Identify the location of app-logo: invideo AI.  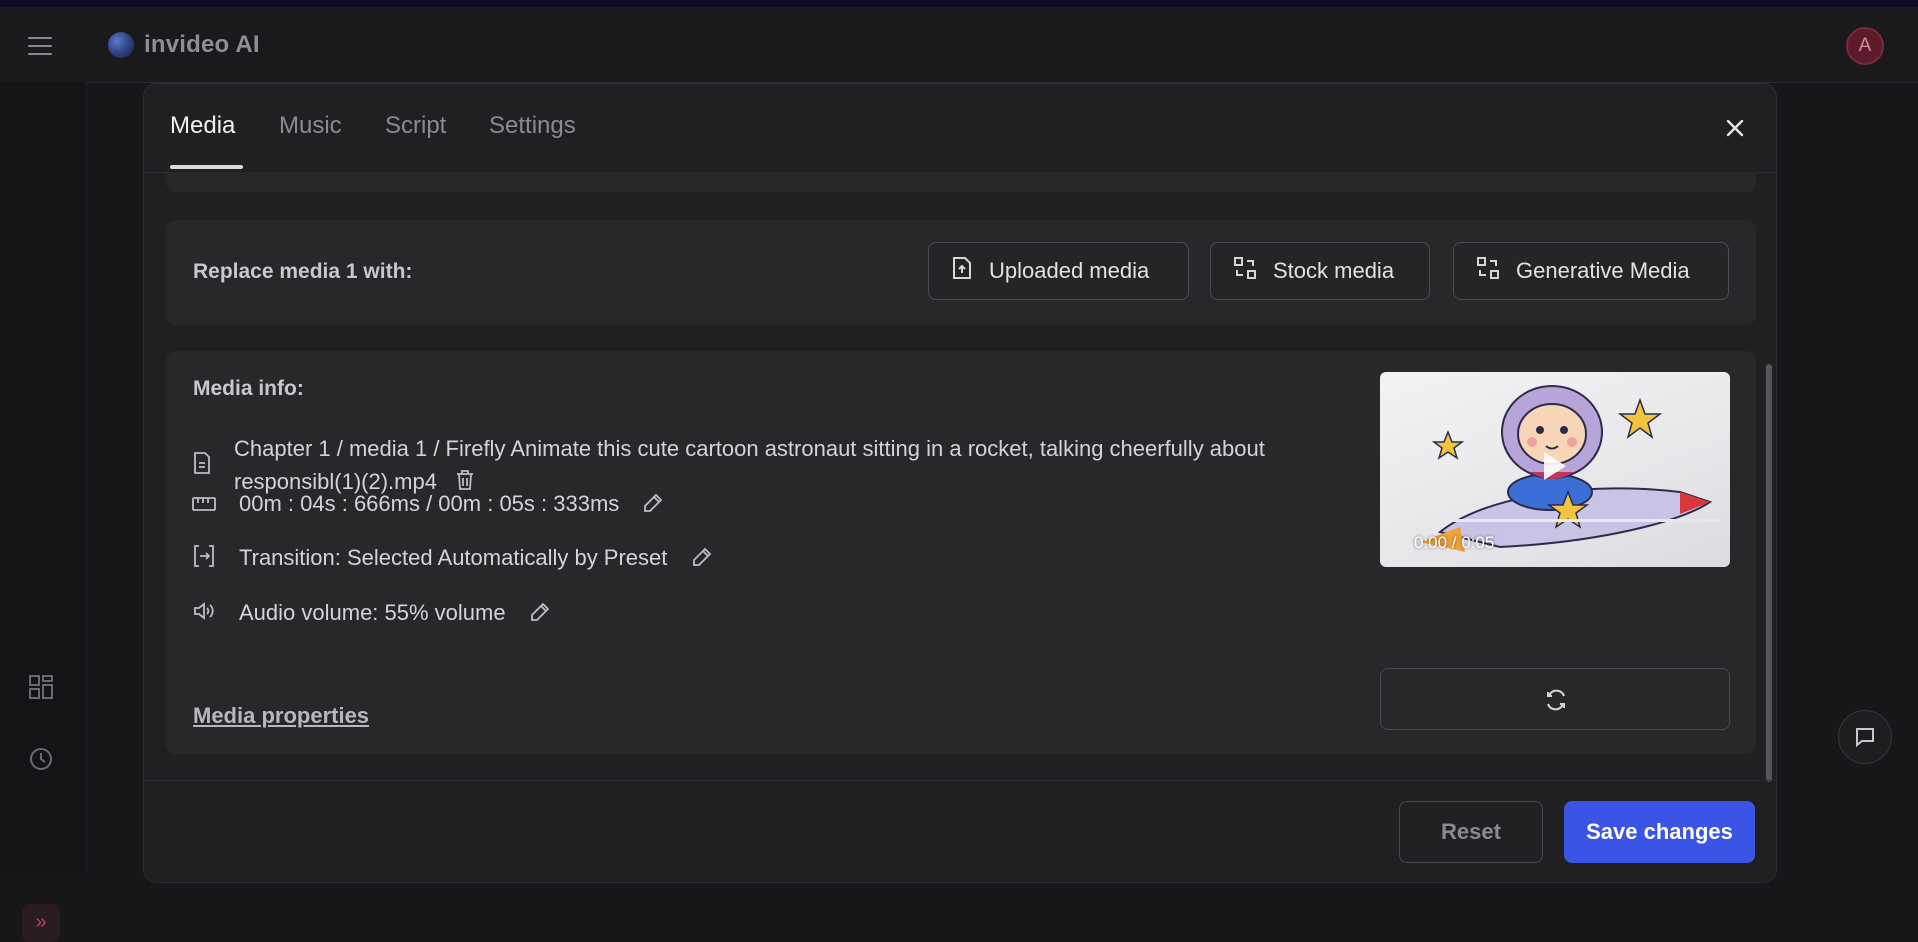
(184, 45).